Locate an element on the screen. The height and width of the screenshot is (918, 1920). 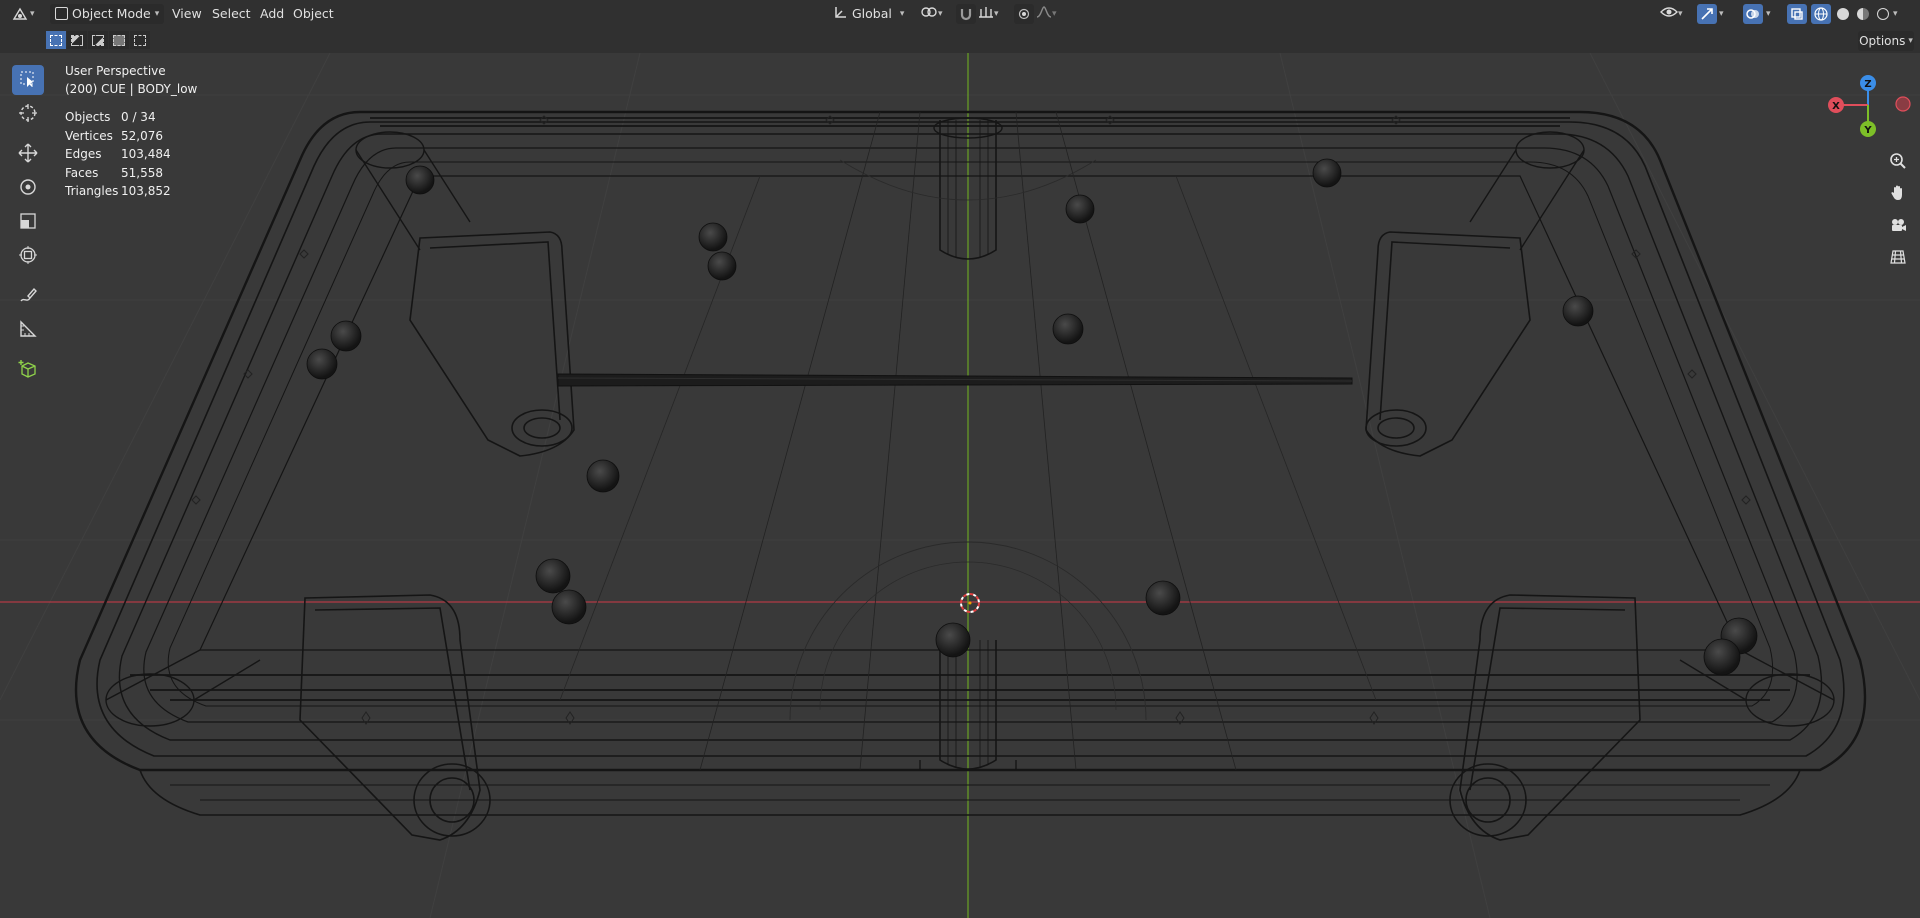
magnet-icon is located at coordinates (966, 13).